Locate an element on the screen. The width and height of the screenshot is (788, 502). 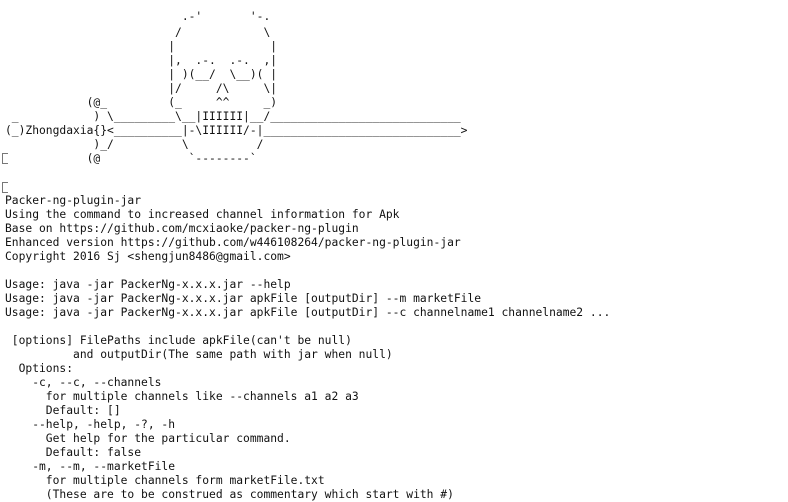
output-line: -m, --m, --marketFile is located at coordinates (90, 466).